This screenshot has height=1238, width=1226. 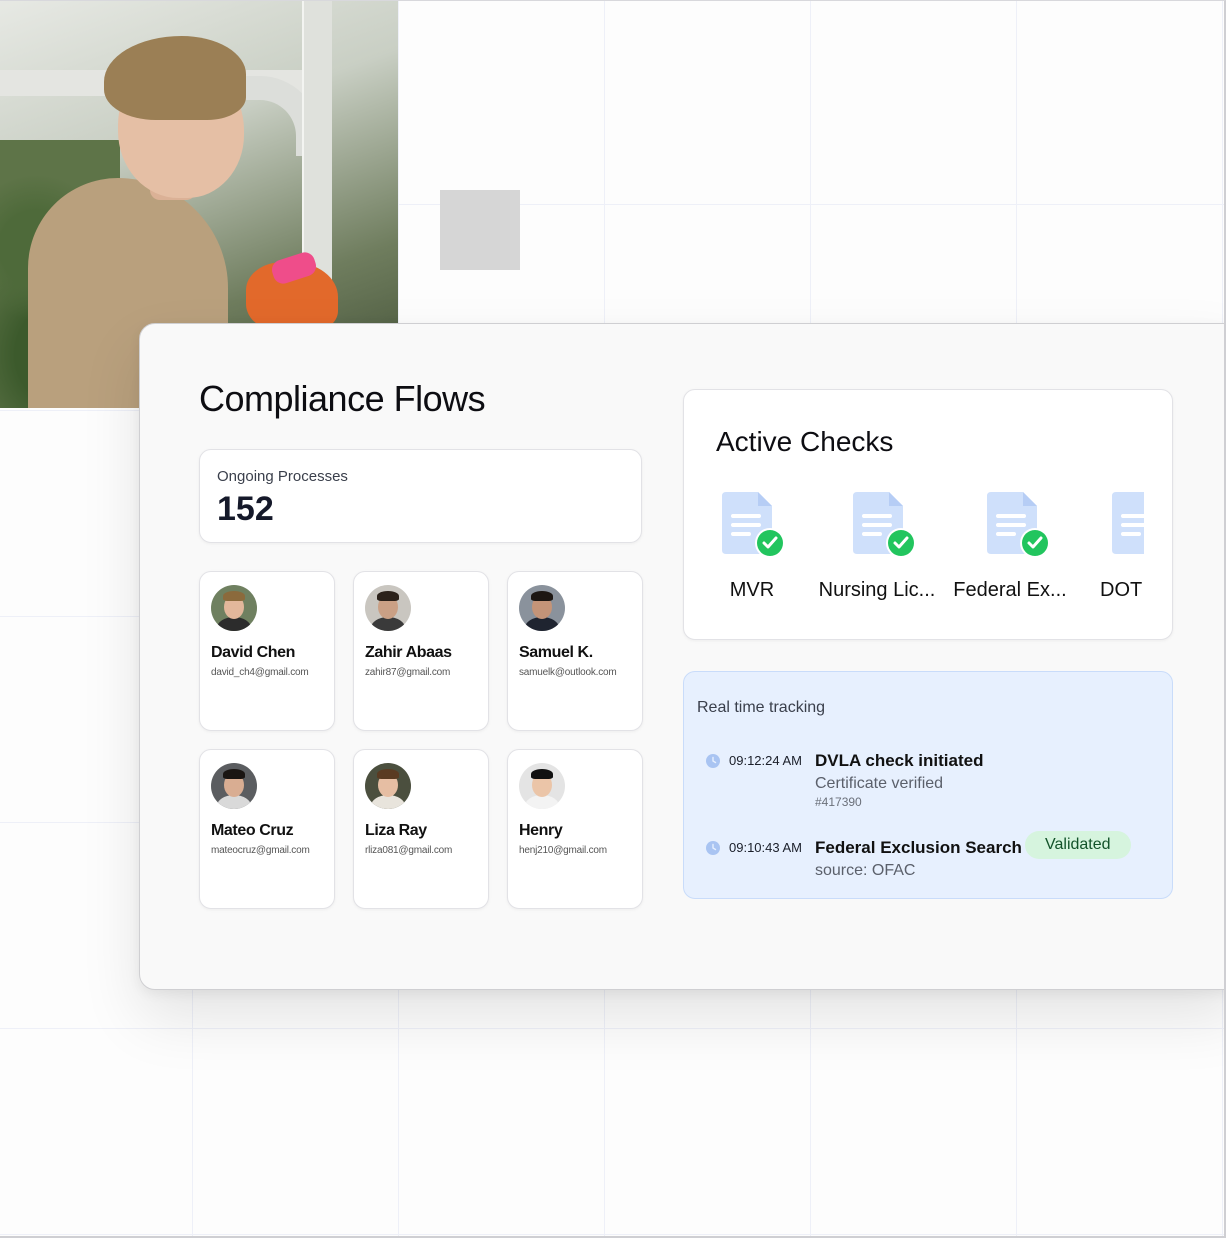 What do you see at coordinates (556, 652) in the screenshot?
I see `person-name: Samuel K.` at bounding box center [556, 652].